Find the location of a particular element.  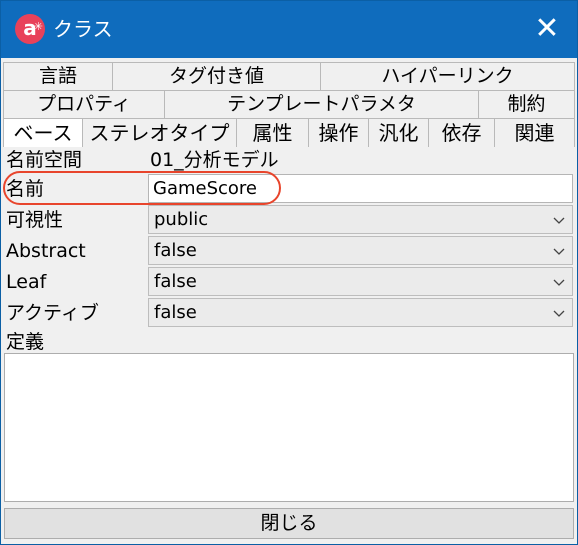

tab-template-parameters: テンプレートパラメタ is located at coordinates (322, 104).